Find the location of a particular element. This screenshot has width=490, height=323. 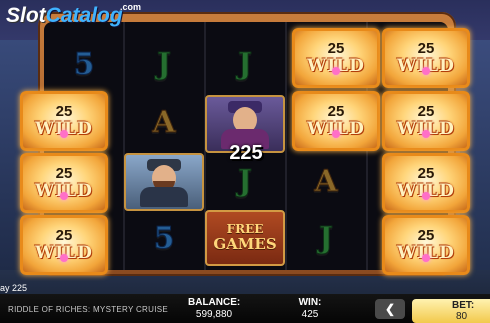

free-games-line2: GAMES is located at coordinates (245, 244).